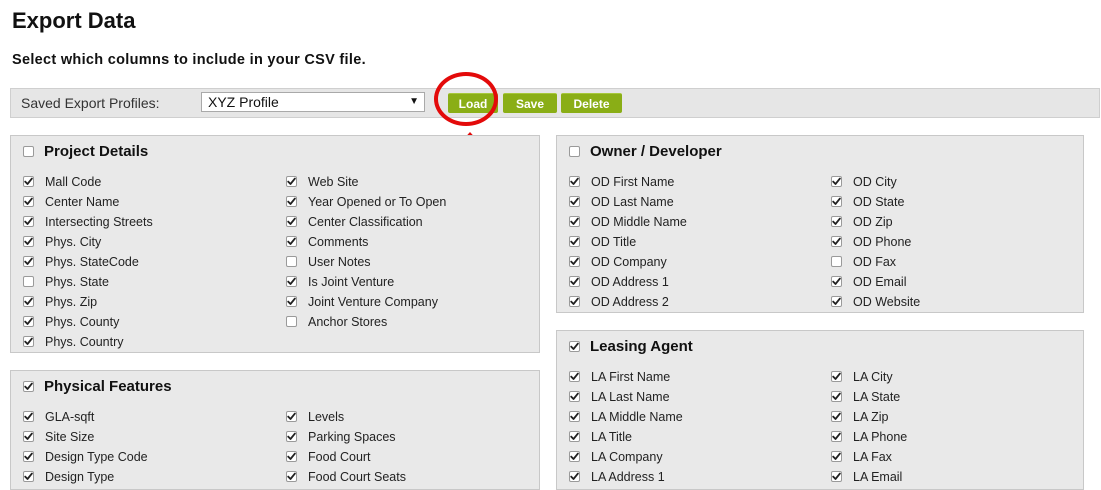  Describe the element at coordinates (348, 322) in the screenshot. I see `checkbox-label: Anchor Stores` at that location.